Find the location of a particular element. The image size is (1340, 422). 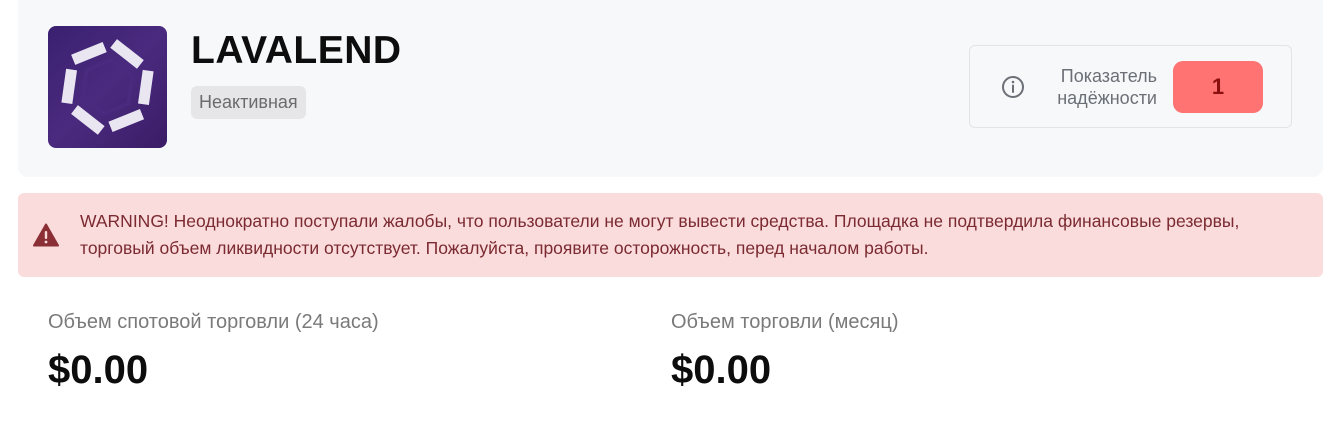

stat-label: Объем спотовой торговли (24 часа) is located at coordinates (213, 322).